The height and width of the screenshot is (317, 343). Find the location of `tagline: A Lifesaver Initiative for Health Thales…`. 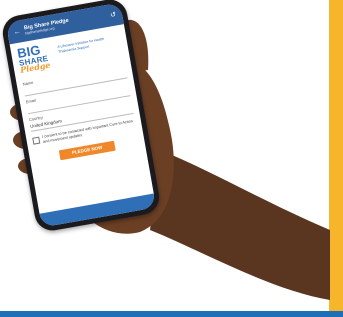

tagline: A Lifesaver Initiative for Health Thales… is located at coordinates (81, 45).